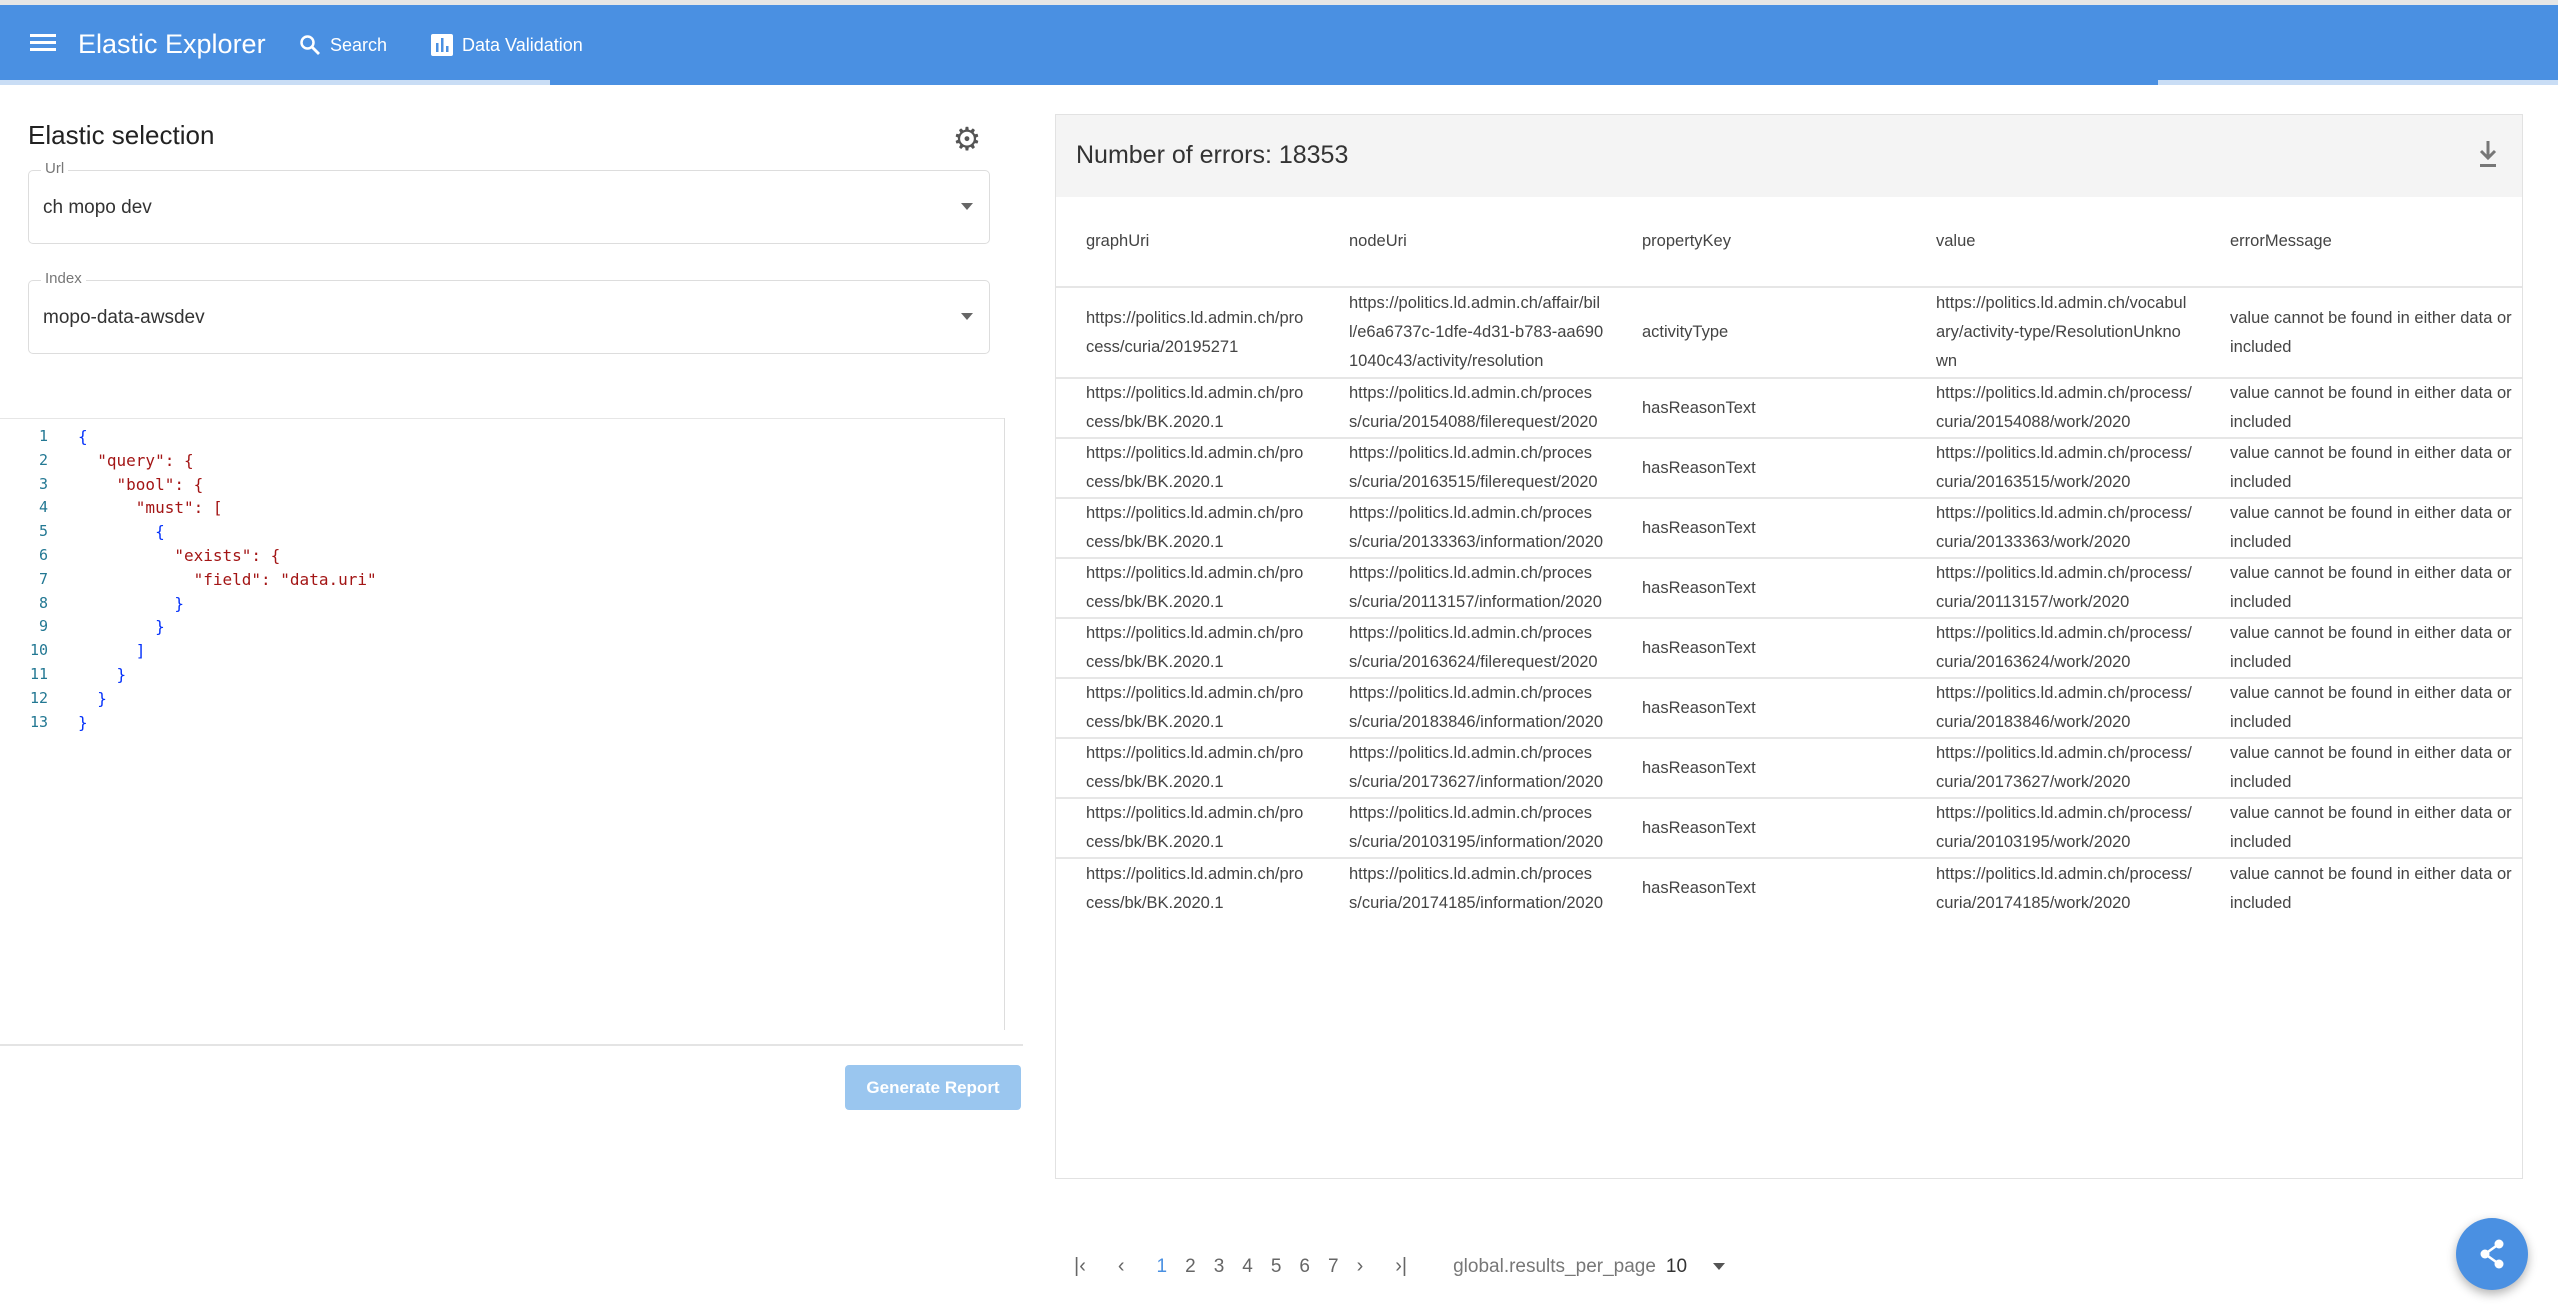  What do you see at coordinates (136, 460) in the screenshot?
I see `code-line: "query": {` at bounding box center [136, 460].